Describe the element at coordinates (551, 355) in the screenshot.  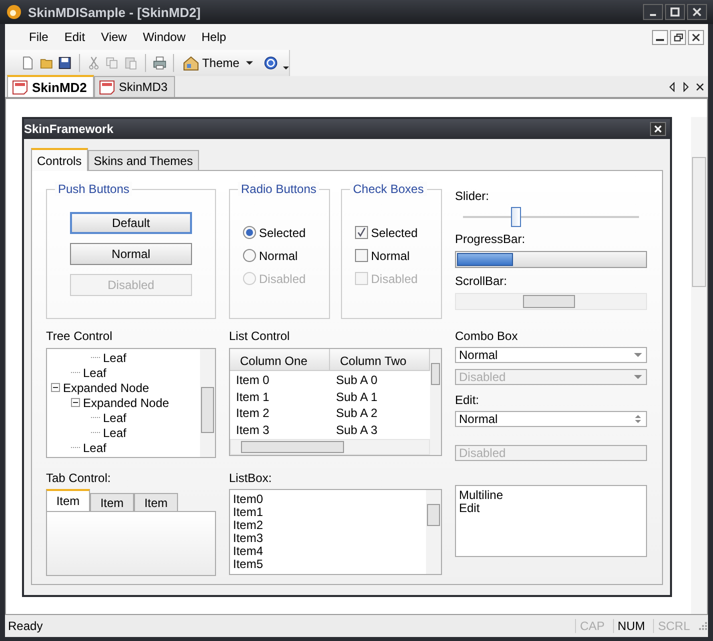
I see `combo-box: Normal` at that location.